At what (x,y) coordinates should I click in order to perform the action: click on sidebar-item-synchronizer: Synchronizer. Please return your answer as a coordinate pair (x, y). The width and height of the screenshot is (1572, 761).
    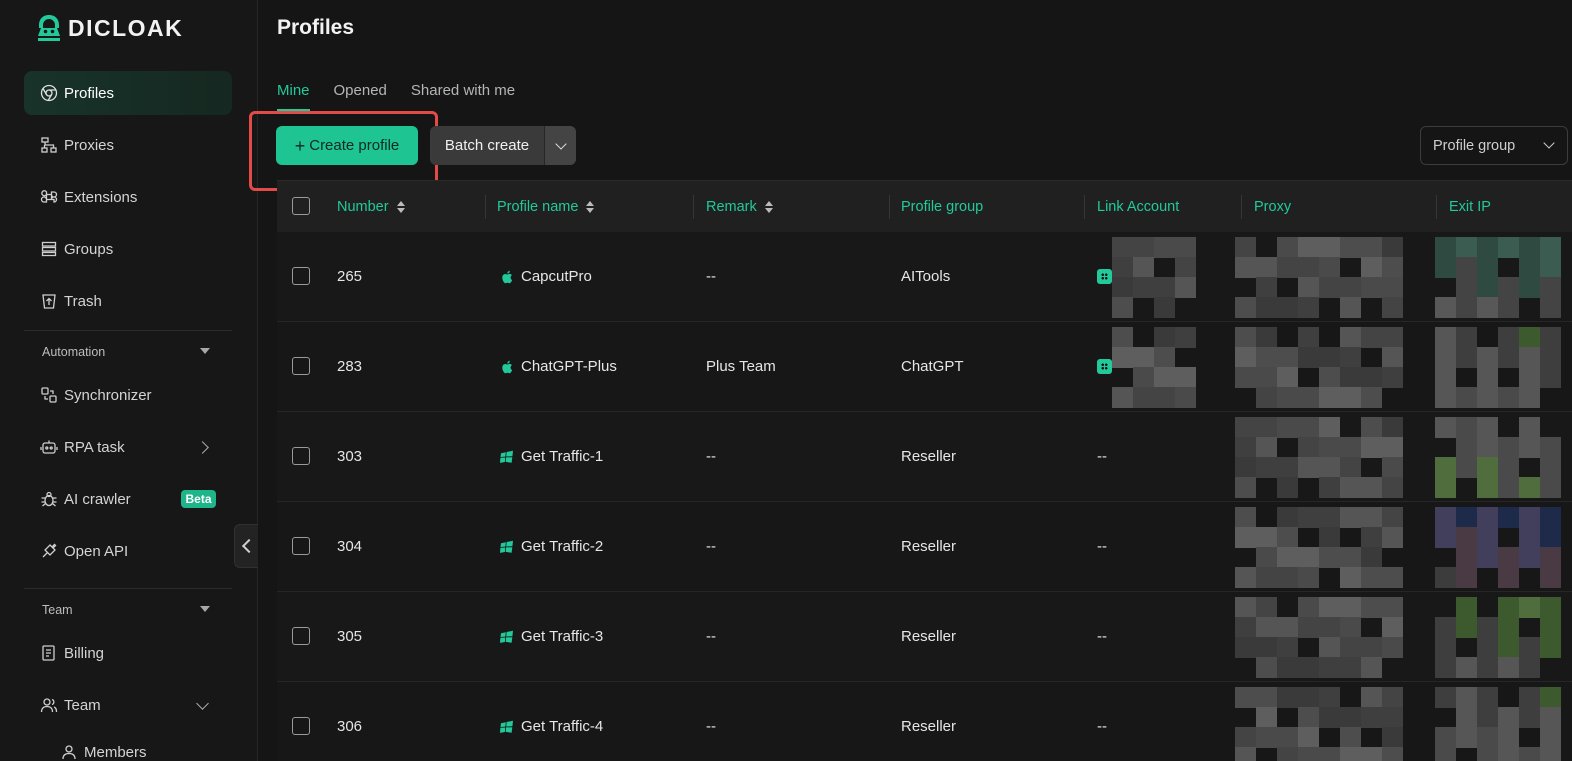
    Looking at the image, I should click on (128, 395).